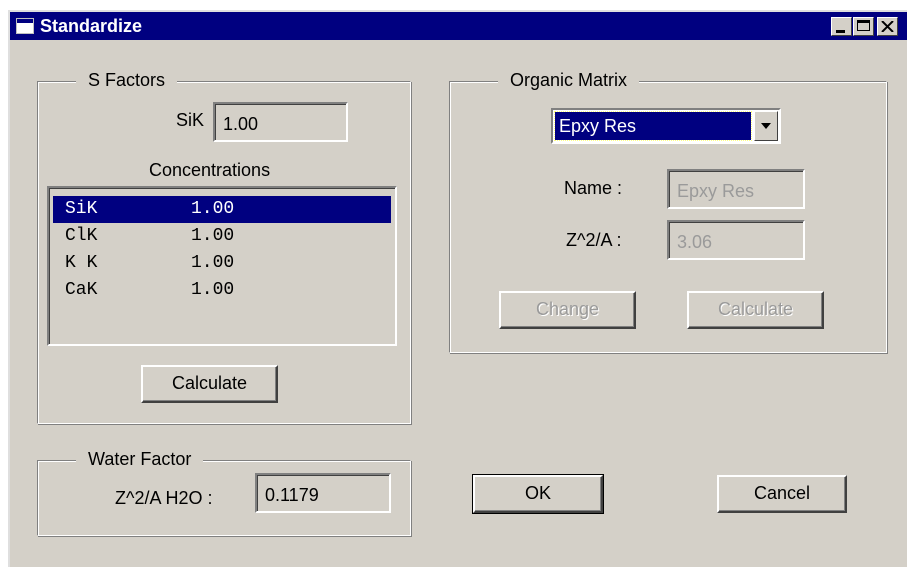 The image size is (907, 567). What do you see at coordinates (538, 494) in the screenshot?
I see `ok-button: OK` at bounding box center [538, 494].